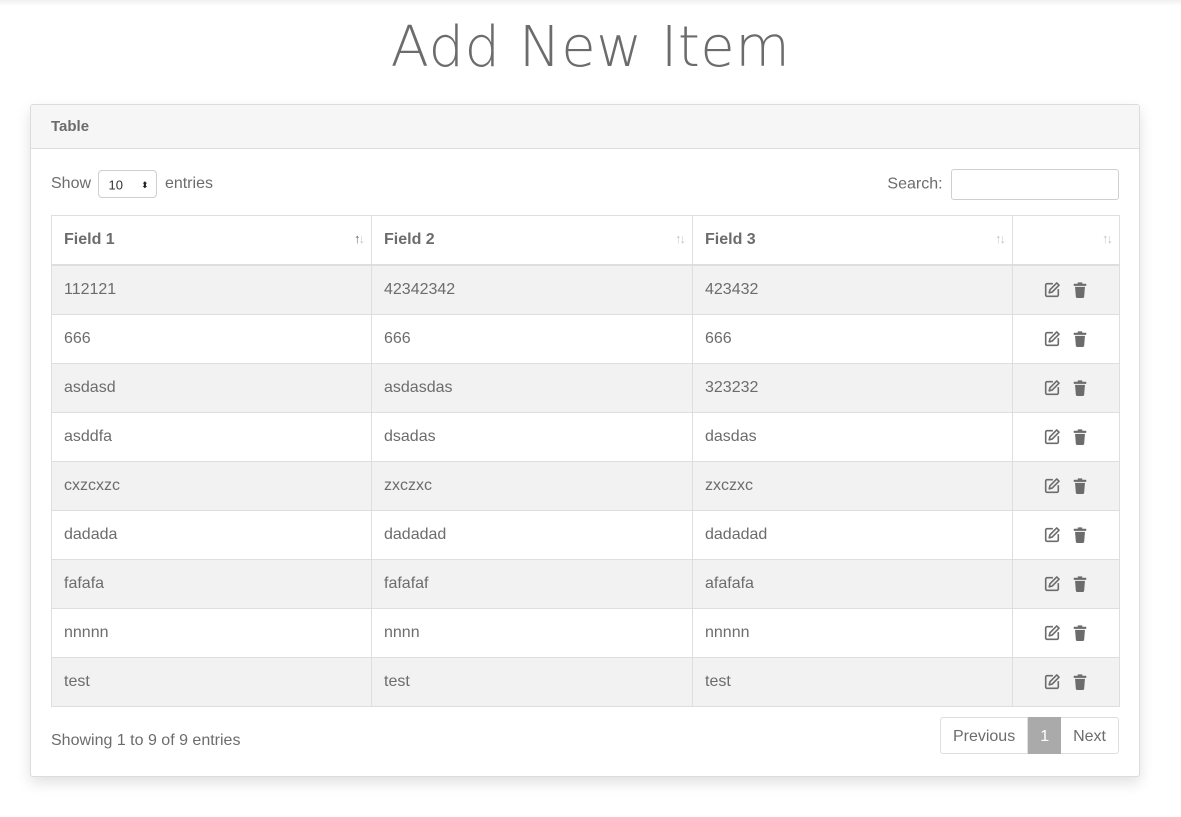  I want to click on entries-select: 10 ⬍, so click(128, 184).